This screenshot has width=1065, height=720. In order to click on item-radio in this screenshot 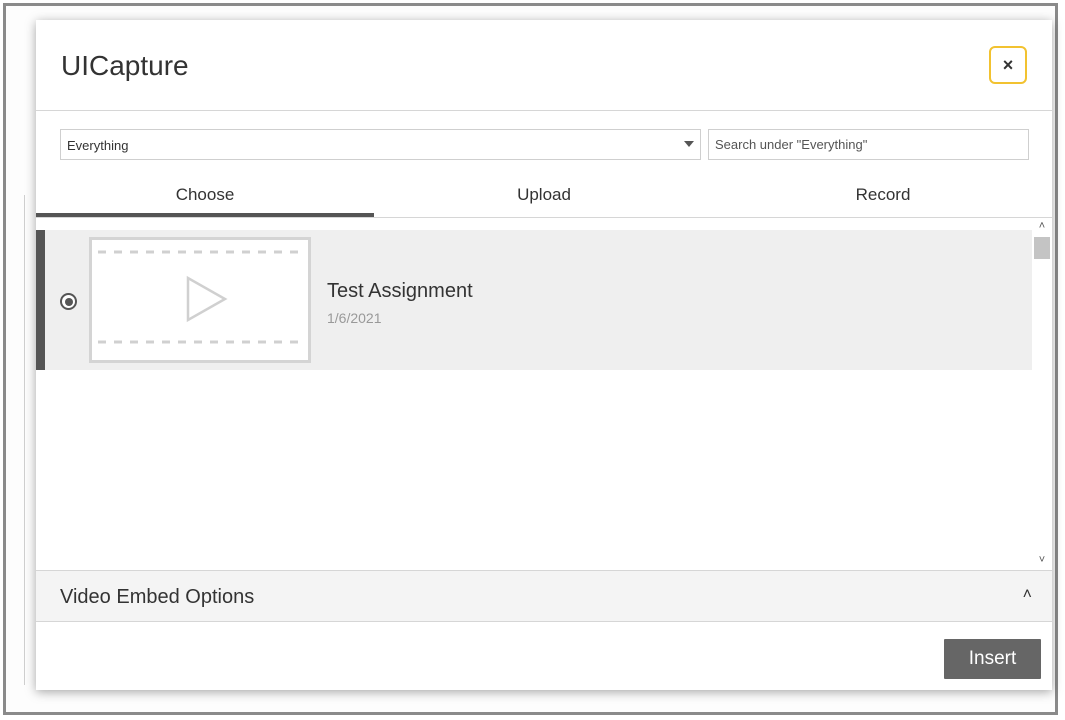, I will do `click(68, 301)`.